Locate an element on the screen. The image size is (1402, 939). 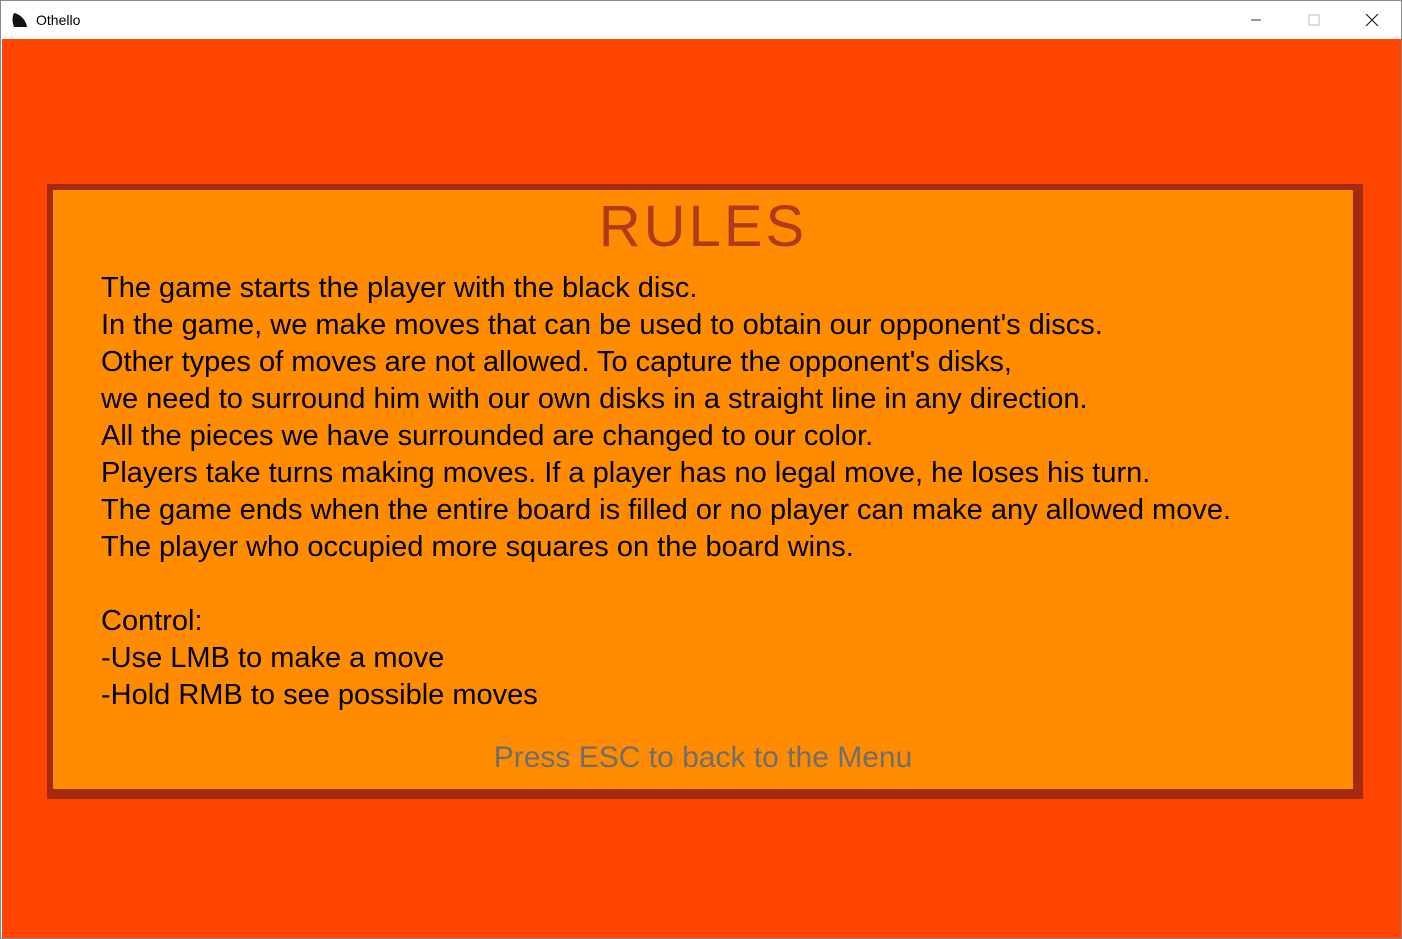
close-button is located at coordinates (1372, 19).